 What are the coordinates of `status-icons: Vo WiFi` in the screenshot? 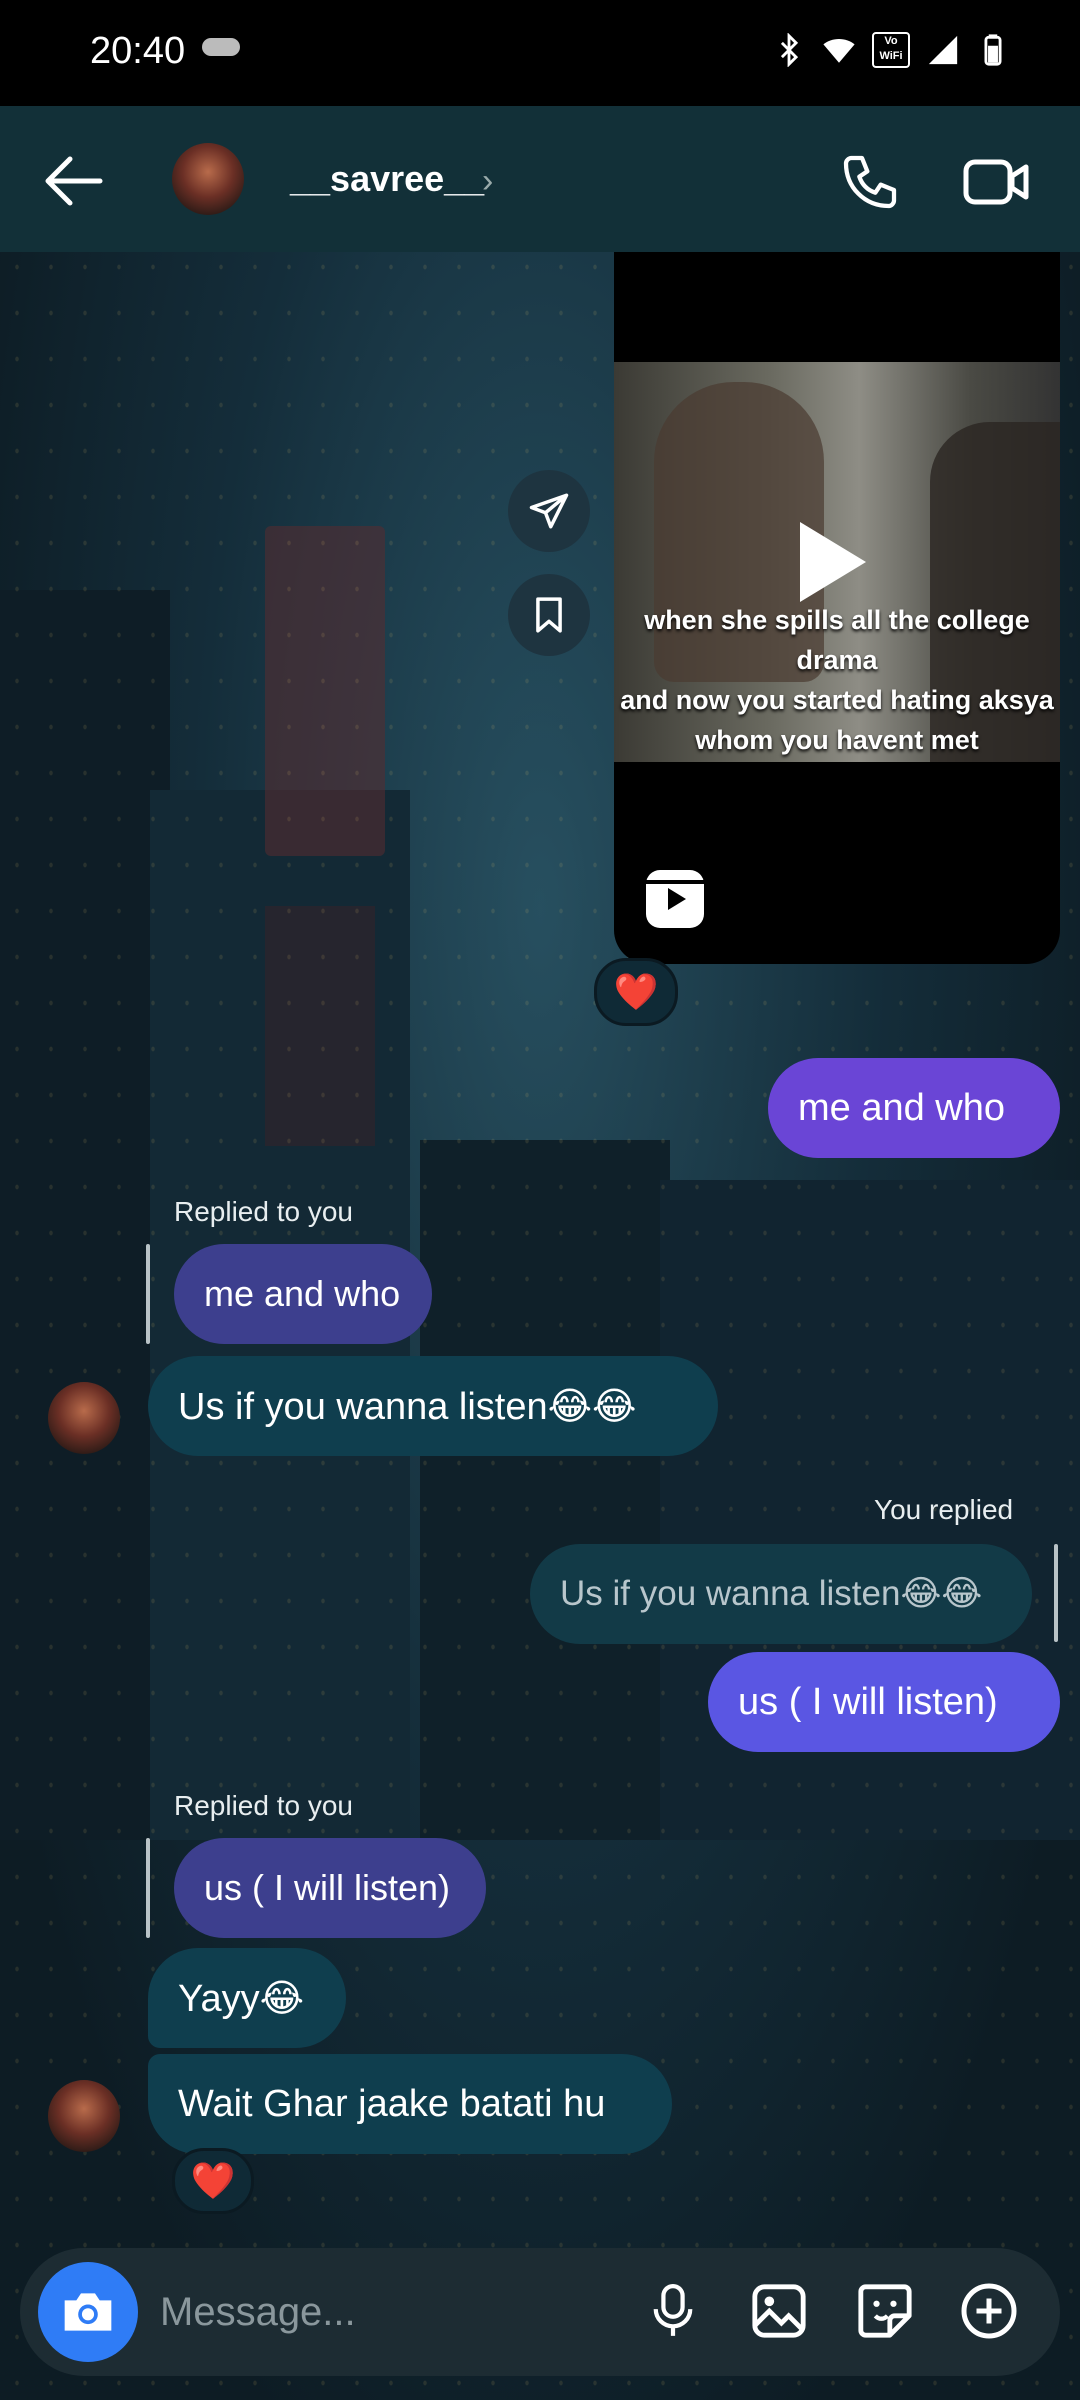 It's located at (891, 50).